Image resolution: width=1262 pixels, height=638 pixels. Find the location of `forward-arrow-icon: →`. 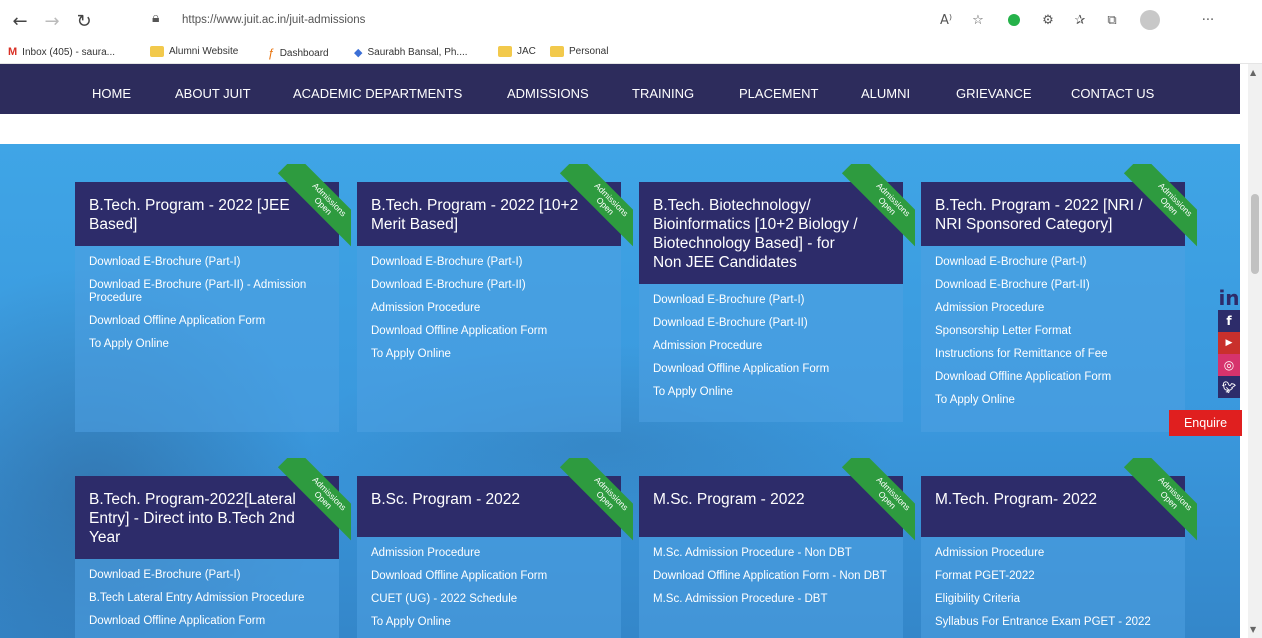

forward-arrow-icon: → is located at coordinates (52, 21).